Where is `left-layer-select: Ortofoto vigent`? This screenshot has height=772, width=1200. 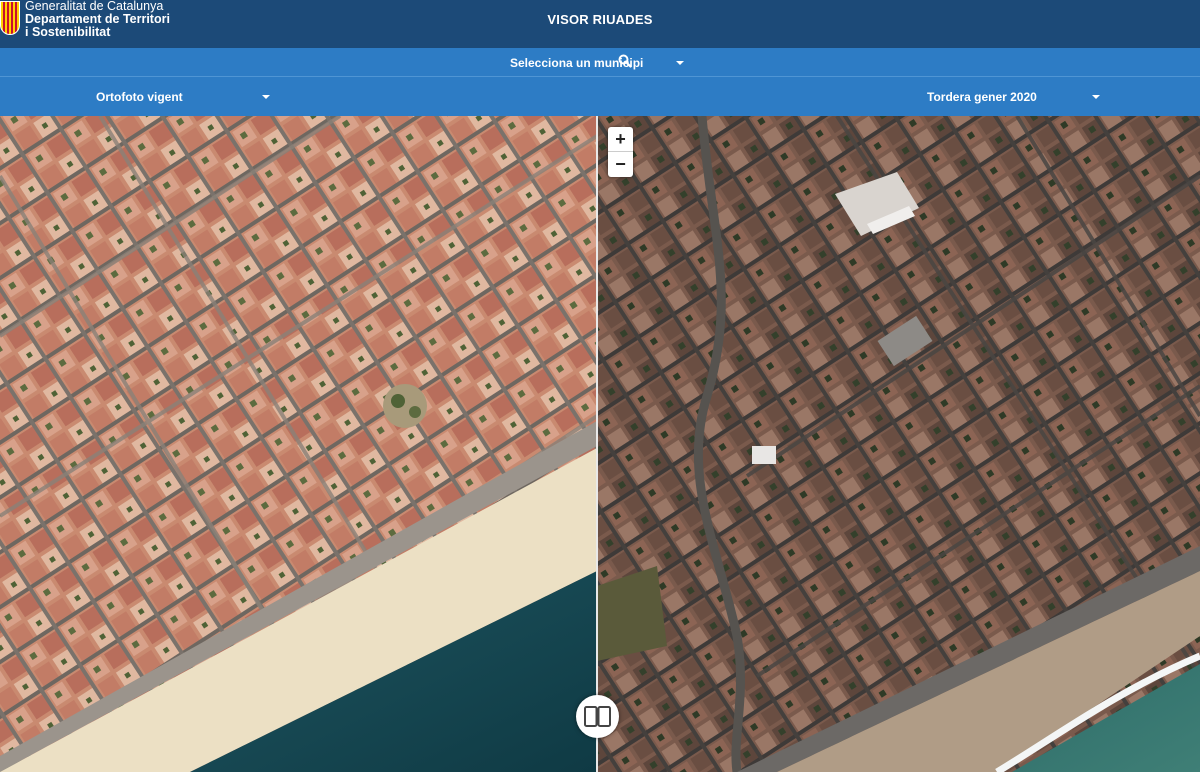
left-layer-select: Ortofoto vigent is located at coordinates (180, 97).